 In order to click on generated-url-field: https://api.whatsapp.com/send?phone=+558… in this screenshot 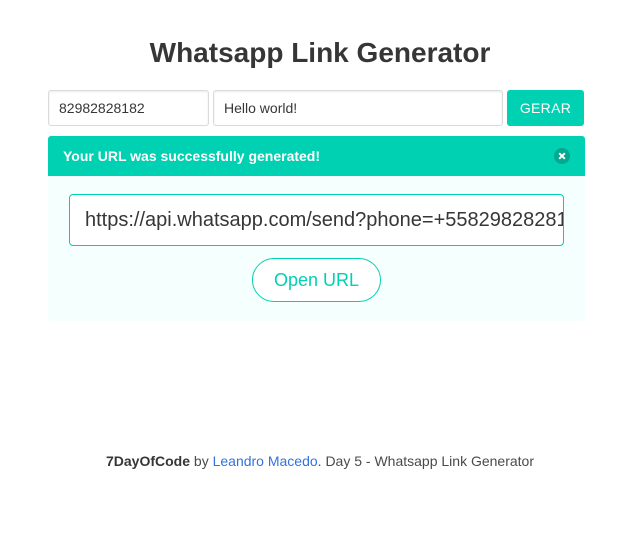, I will do `click(316, 220)`.